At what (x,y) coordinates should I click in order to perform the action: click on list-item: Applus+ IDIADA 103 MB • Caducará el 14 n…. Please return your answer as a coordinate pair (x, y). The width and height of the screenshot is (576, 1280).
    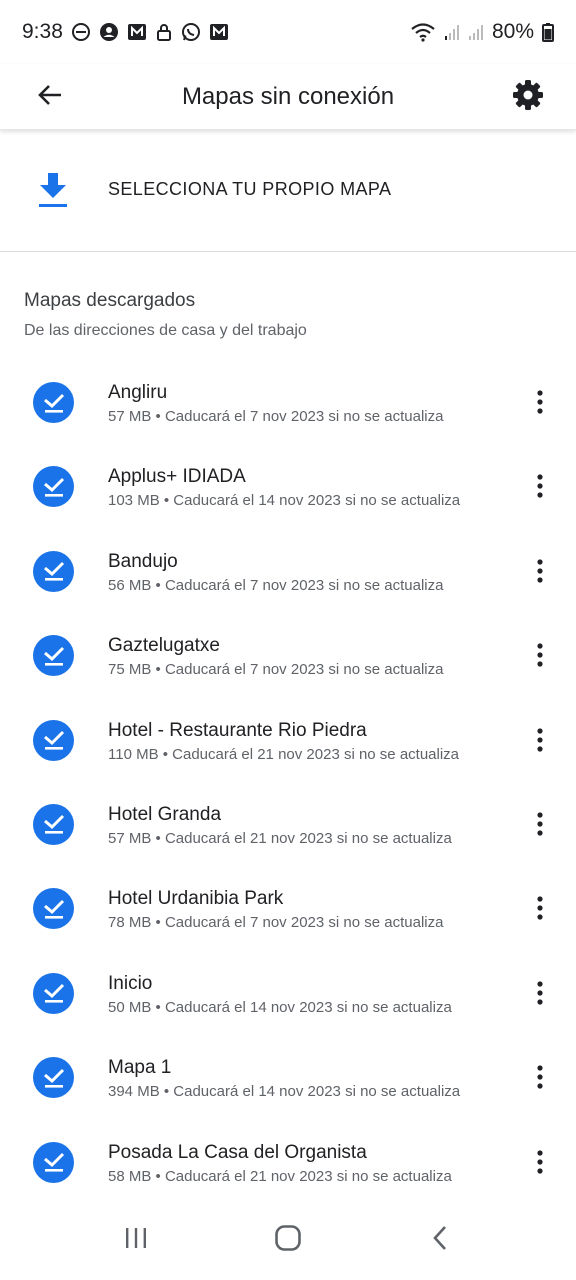
    Looking at the image, I should click on (288, 488).